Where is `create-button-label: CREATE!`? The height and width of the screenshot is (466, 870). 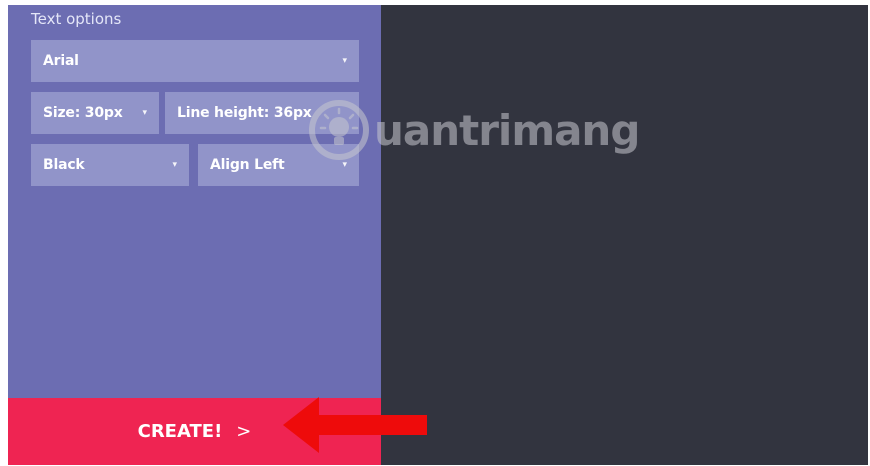
create-button-label: CREATE! is located at coordinates (180, 431).